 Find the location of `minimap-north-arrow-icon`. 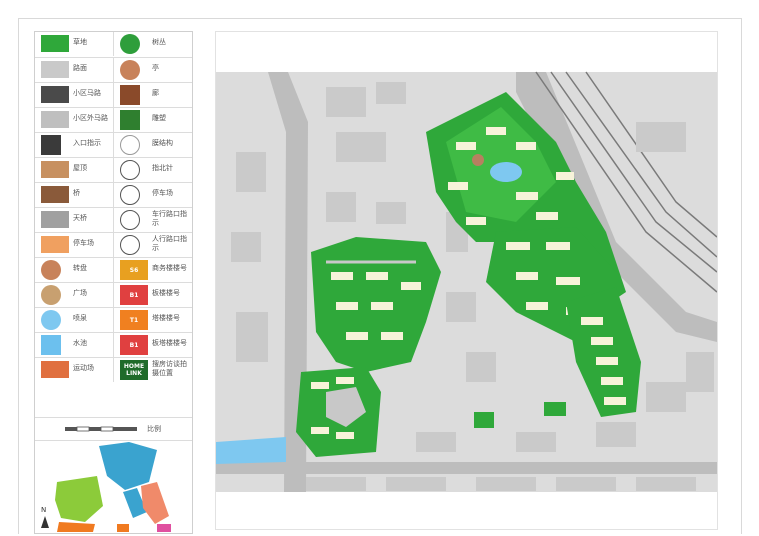

minimap-north-arrow-icon is located at coordinates (45, 522).